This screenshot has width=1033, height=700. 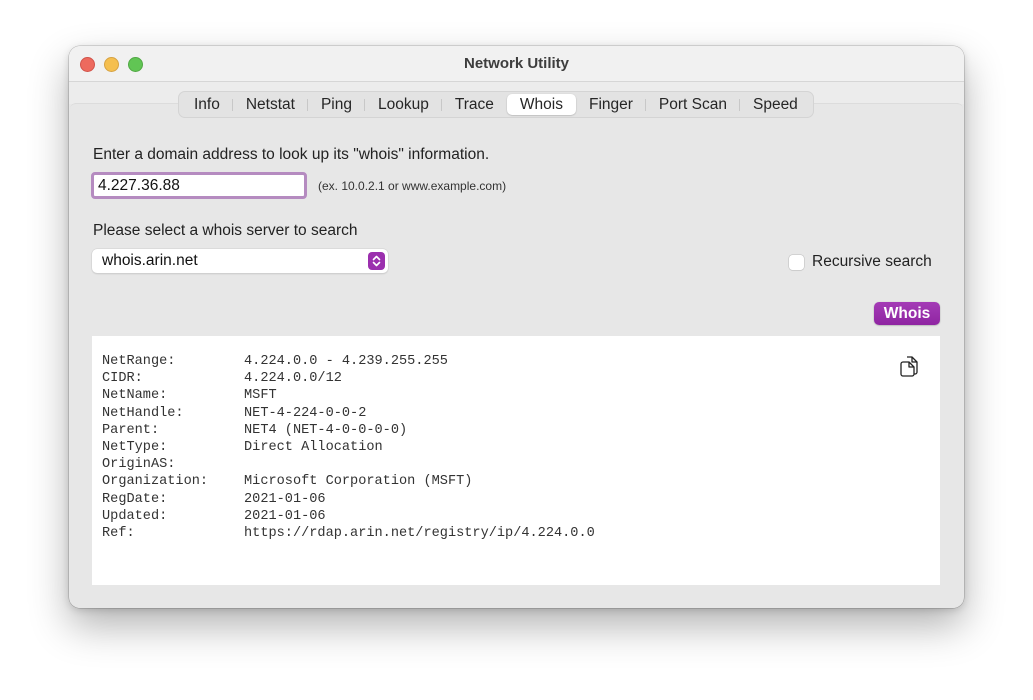 I want to click on whois-output-row: NetType: Direct Allocation, so click(x=348, y=447).